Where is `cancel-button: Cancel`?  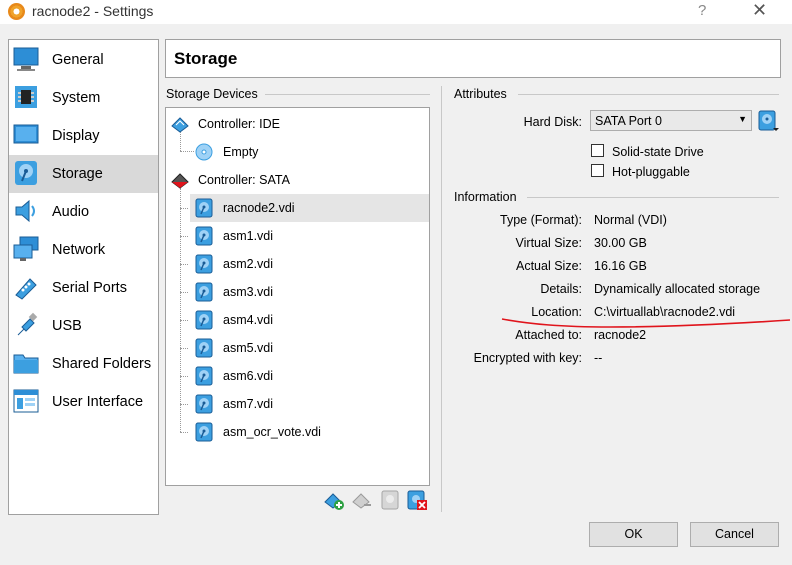
cancel-button: Cancel is located at coordinates (734, 534).